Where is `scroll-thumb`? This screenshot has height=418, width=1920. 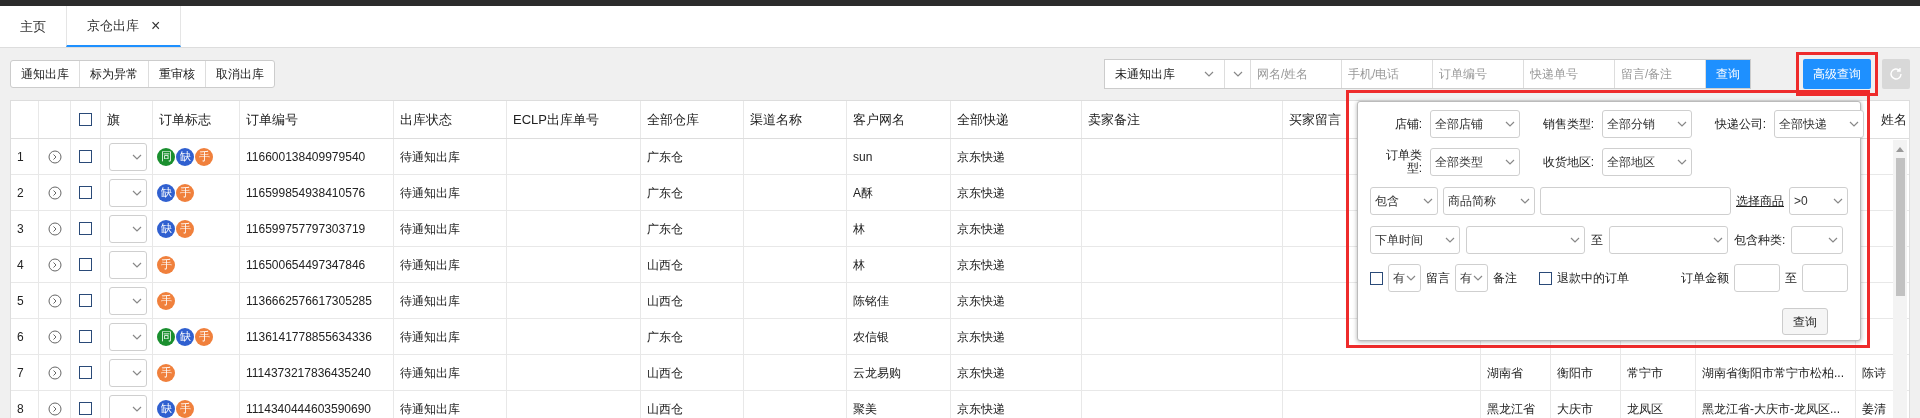
scroll-thumb is located at coordinates (1900, 227).